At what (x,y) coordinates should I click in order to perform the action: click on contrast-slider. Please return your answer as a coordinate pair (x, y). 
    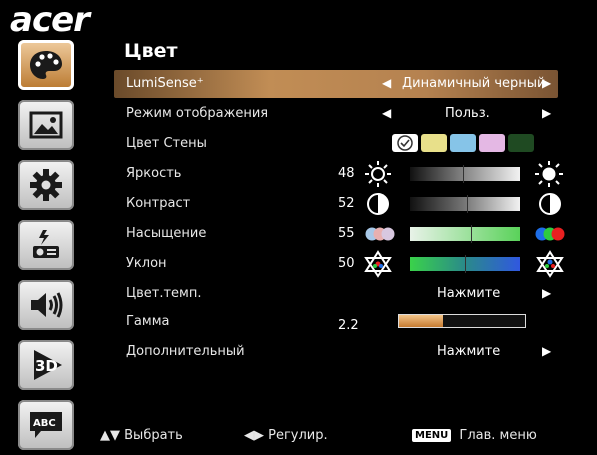
    Looking at the image, I should click on (465, 204).